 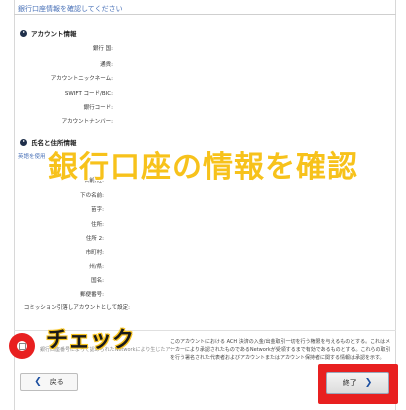 I want to click on field-bank-country: 銀行 国:, so click(x=102, y=49).